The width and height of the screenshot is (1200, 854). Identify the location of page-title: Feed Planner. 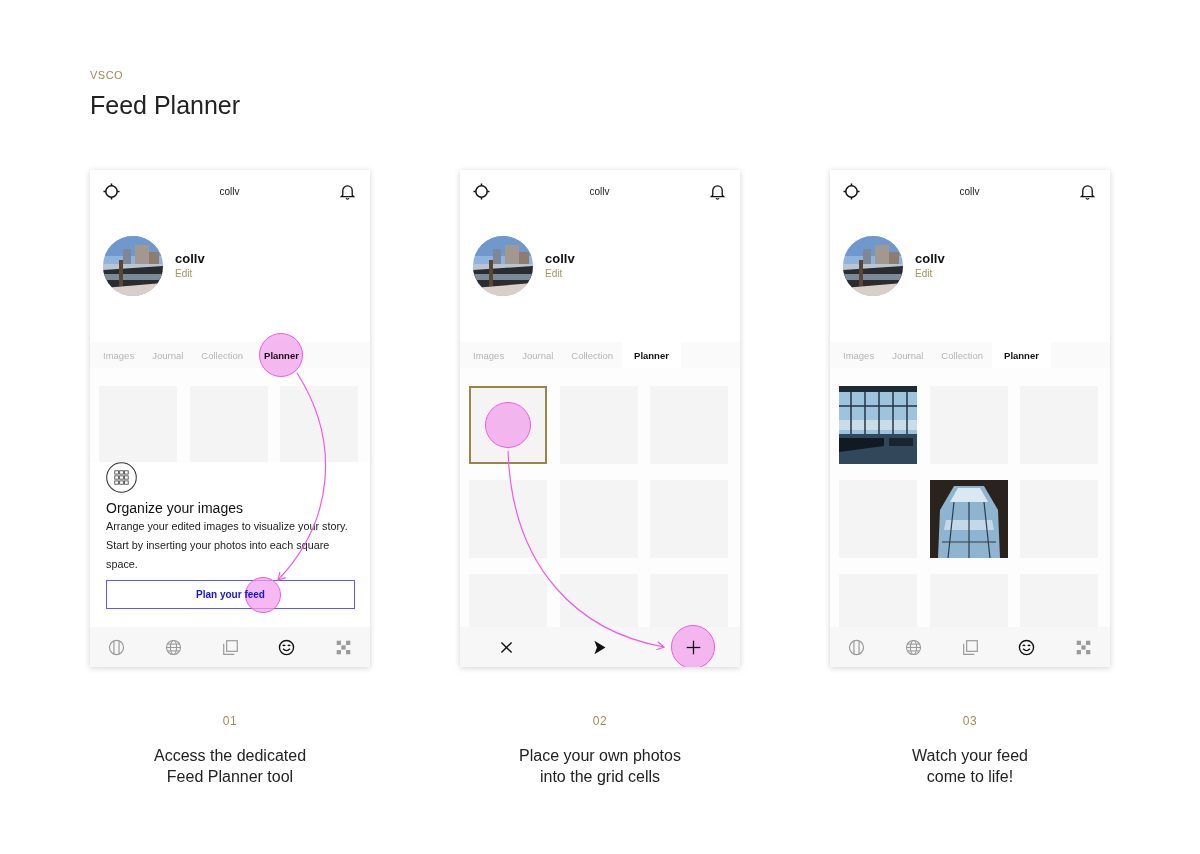
(166, 105).